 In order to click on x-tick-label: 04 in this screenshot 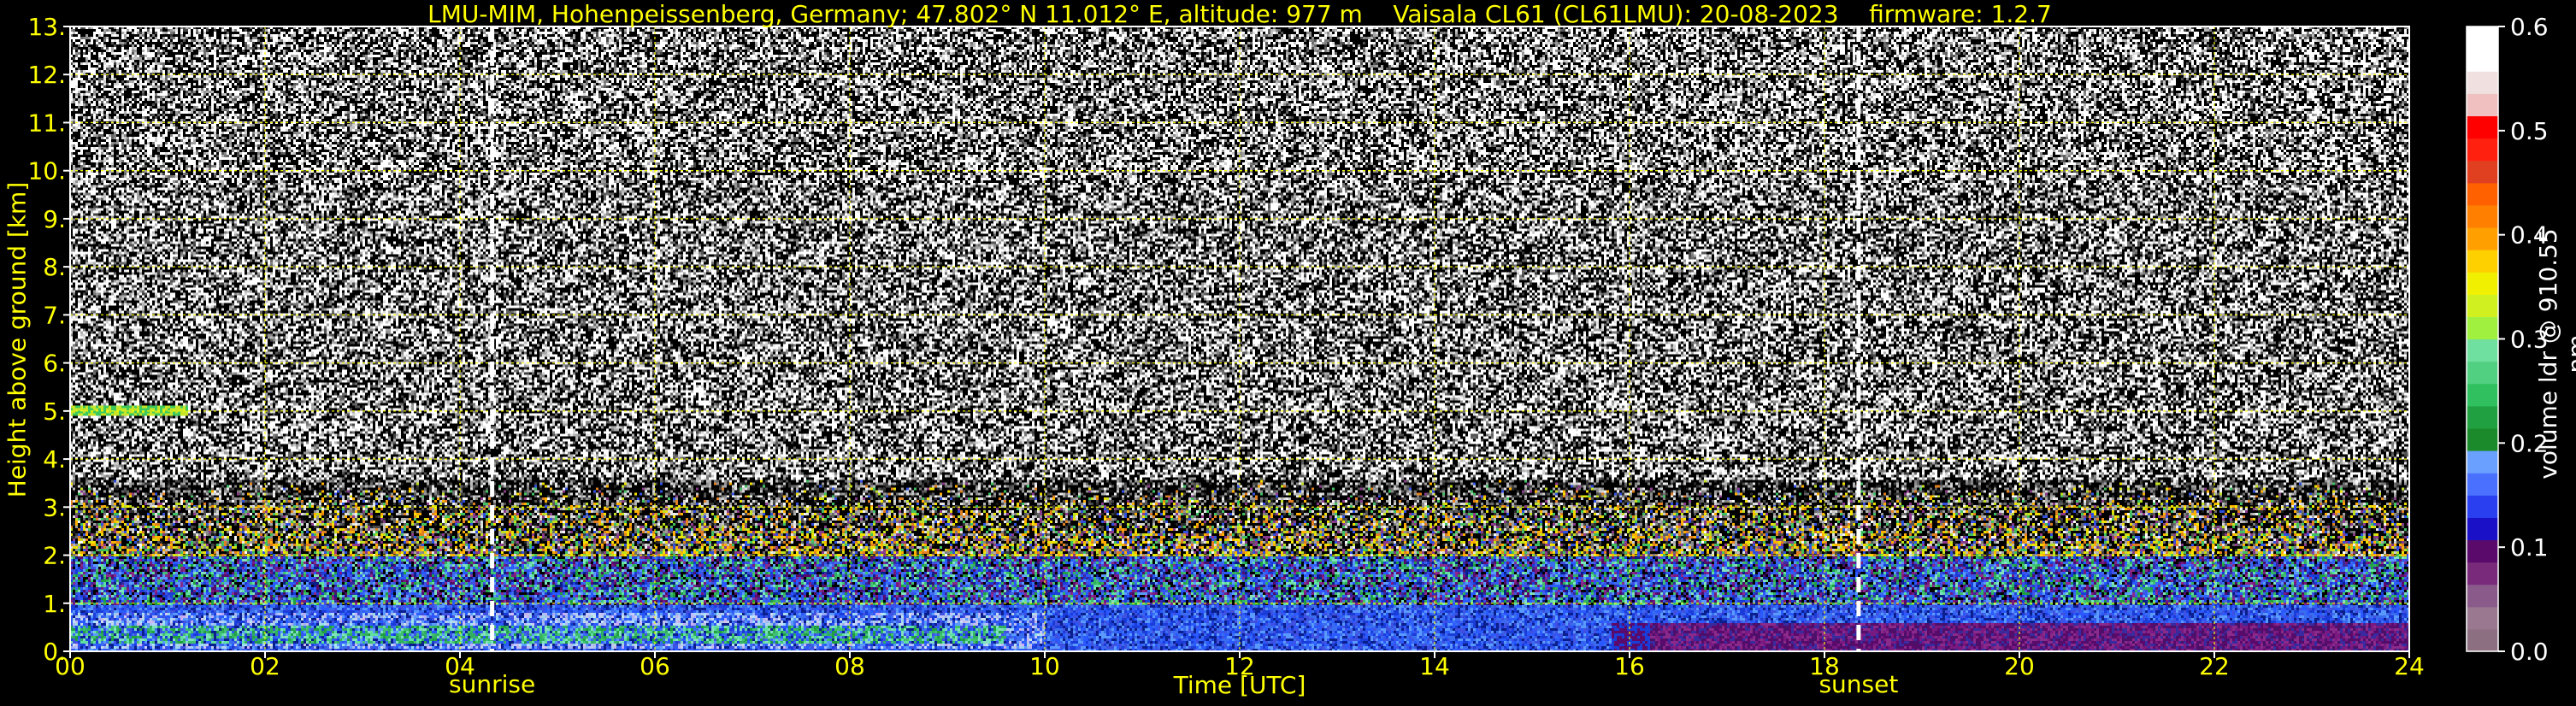, I will do `click(460, 666)`.